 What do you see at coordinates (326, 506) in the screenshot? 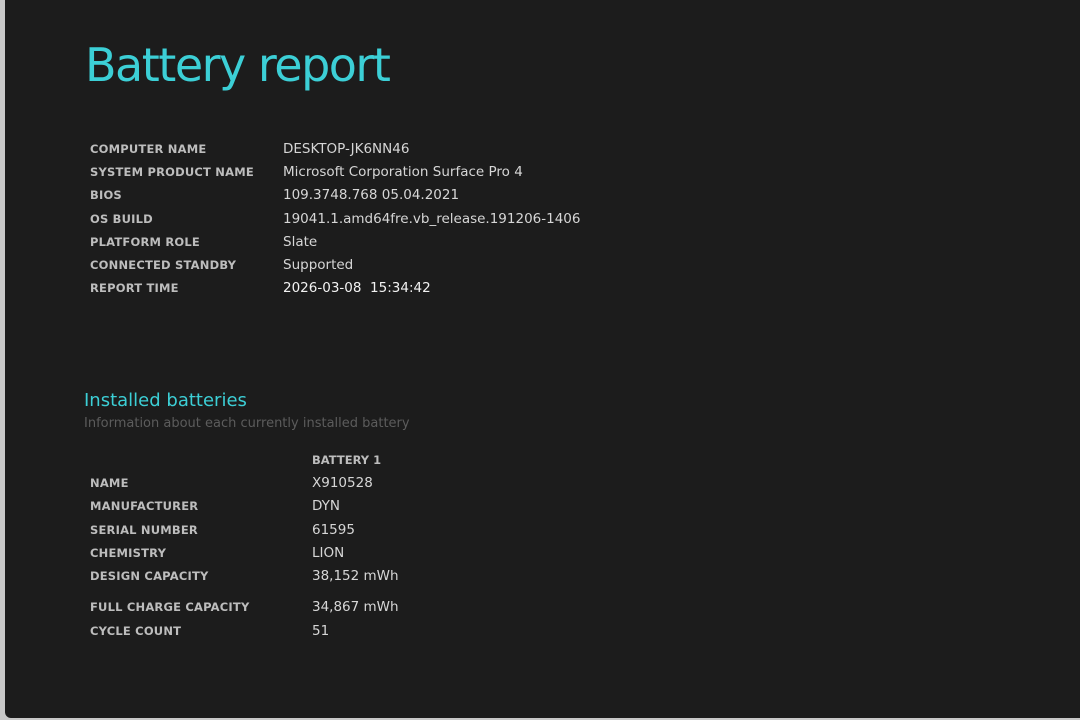
I see `manufacturer-value: DYN` at bounding box center [326, 506].